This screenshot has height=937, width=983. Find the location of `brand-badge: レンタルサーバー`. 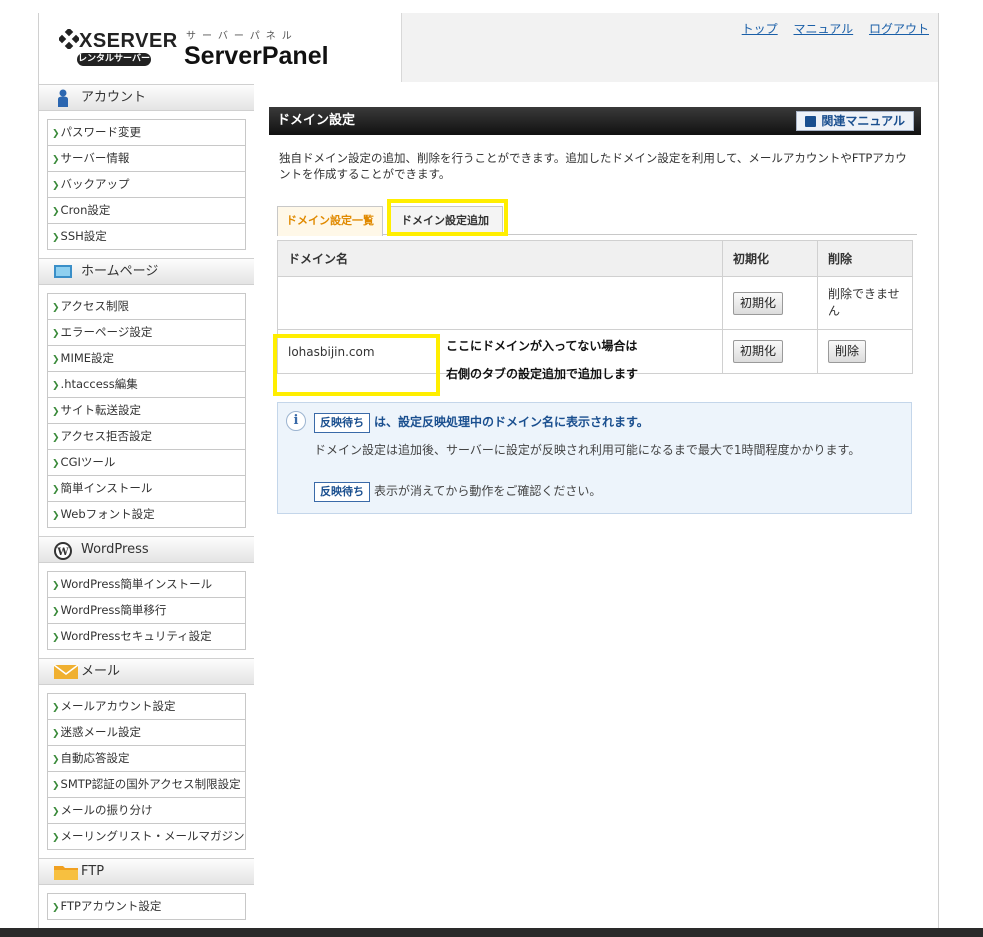

brand-badge: レンタルサーバー is located at coordinates (114, 59).